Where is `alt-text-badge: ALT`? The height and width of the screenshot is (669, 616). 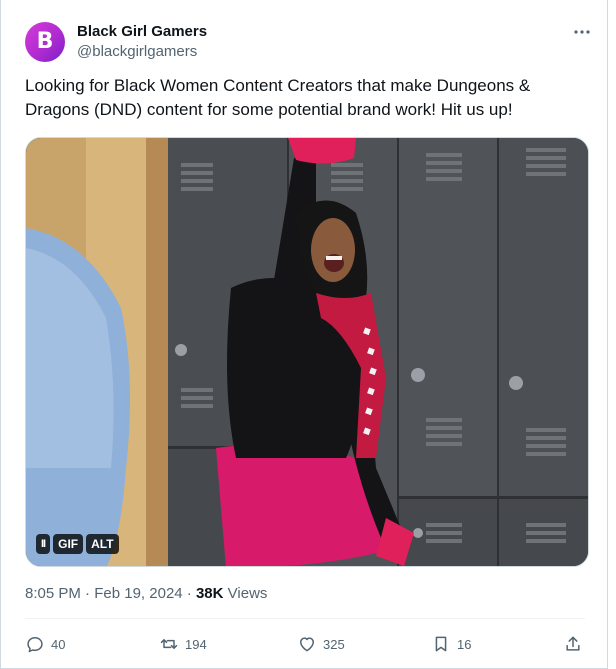
alt-text-badge: ALT is located at coordinates (102, 544).